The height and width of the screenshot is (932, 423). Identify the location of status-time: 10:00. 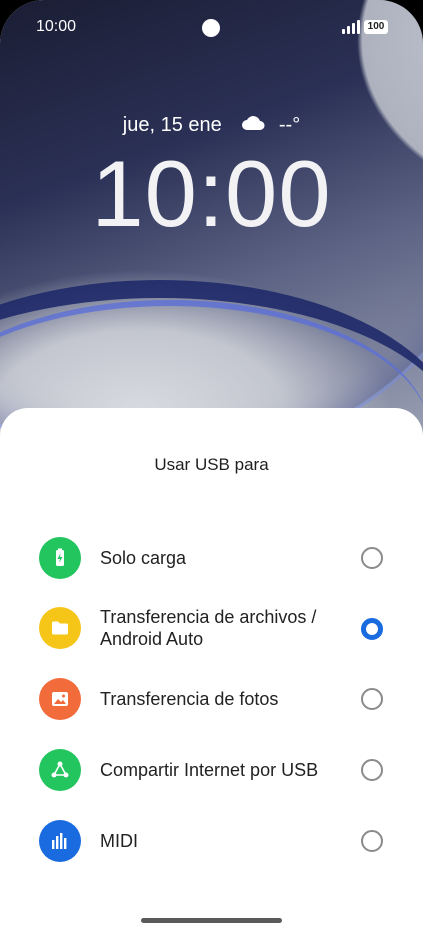
(56, 26).